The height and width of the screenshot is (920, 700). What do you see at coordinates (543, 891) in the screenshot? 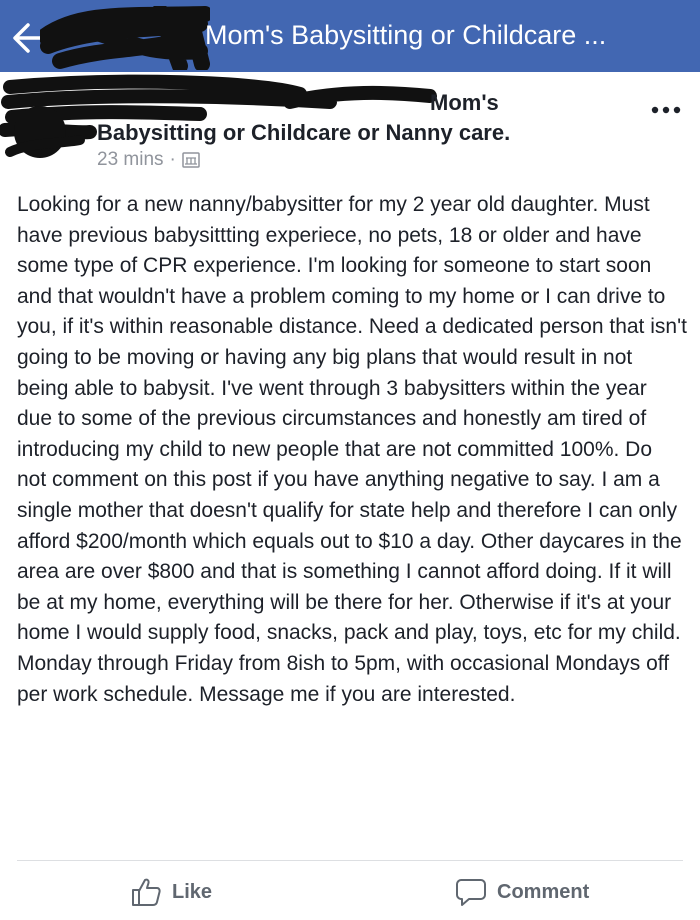
I see `comment-label: Comment` at bounding box center [543, 891].